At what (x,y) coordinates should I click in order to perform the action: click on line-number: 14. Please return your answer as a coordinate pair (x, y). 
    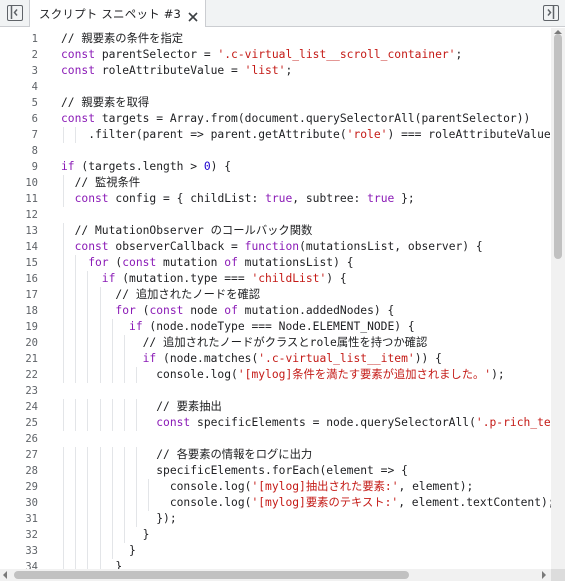
    Looking at the image, I should click on (31, 247).